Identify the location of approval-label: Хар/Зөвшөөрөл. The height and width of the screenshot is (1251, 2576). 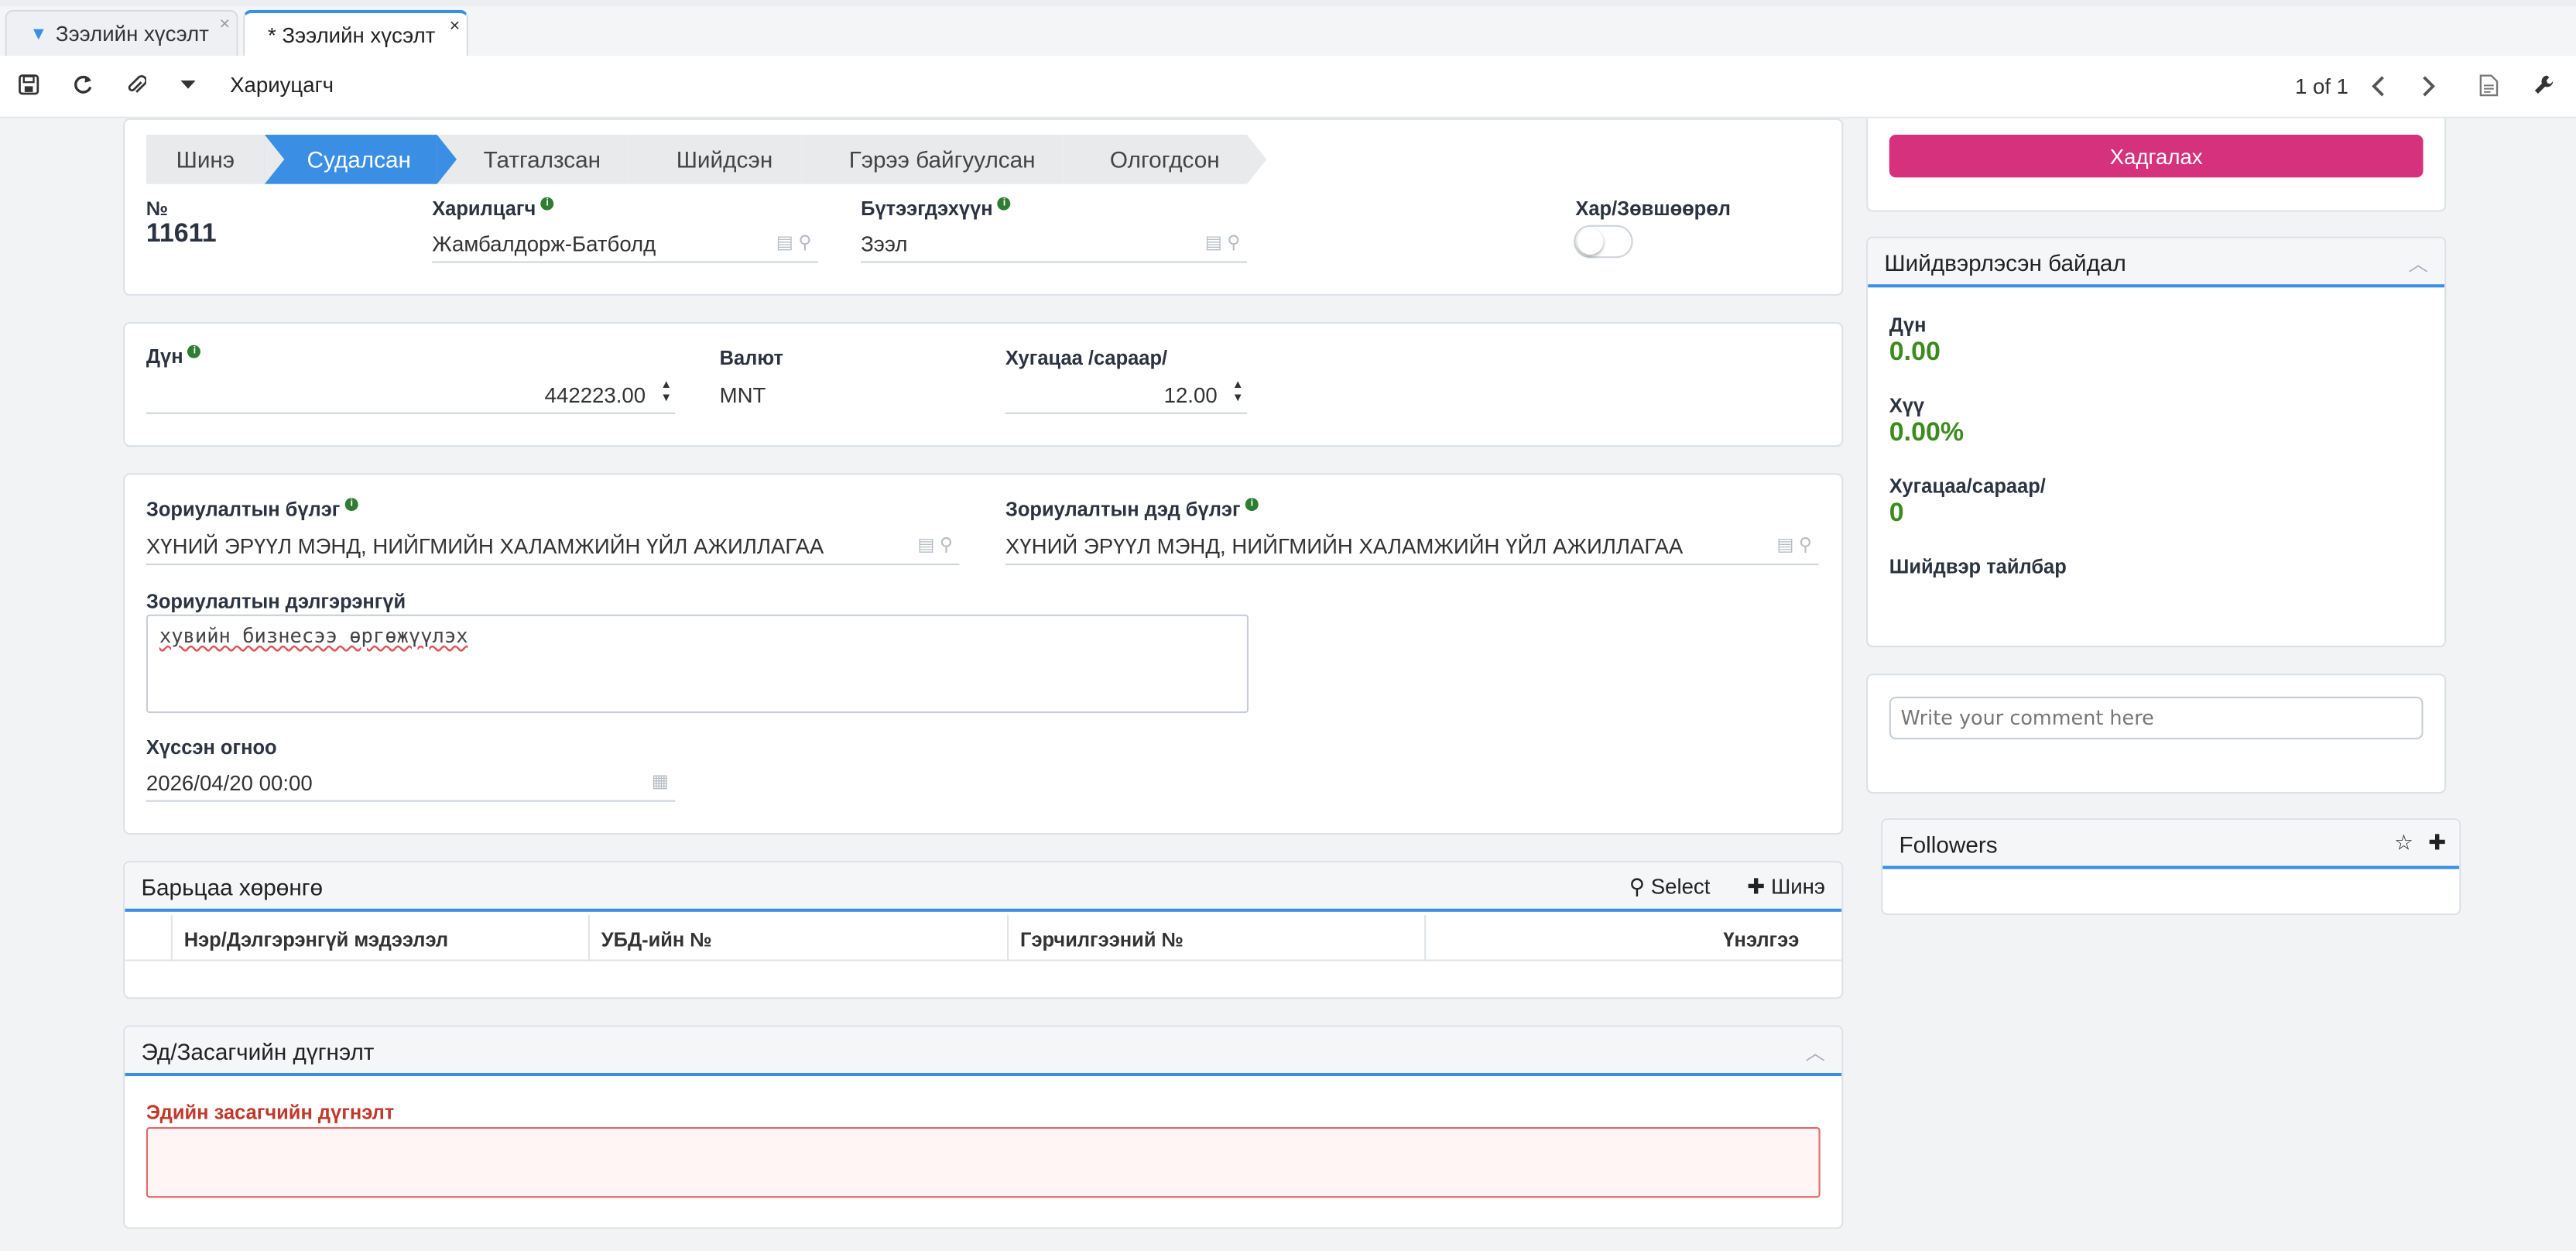
(1653, 209).